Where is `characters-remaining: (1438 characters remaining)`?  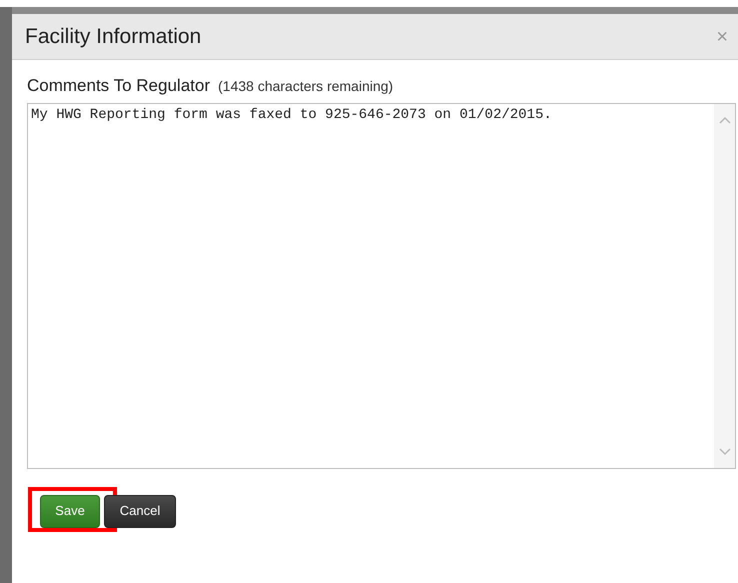
characters-remaining: (1438 characters remaining) is located at coordinates (306, 86).